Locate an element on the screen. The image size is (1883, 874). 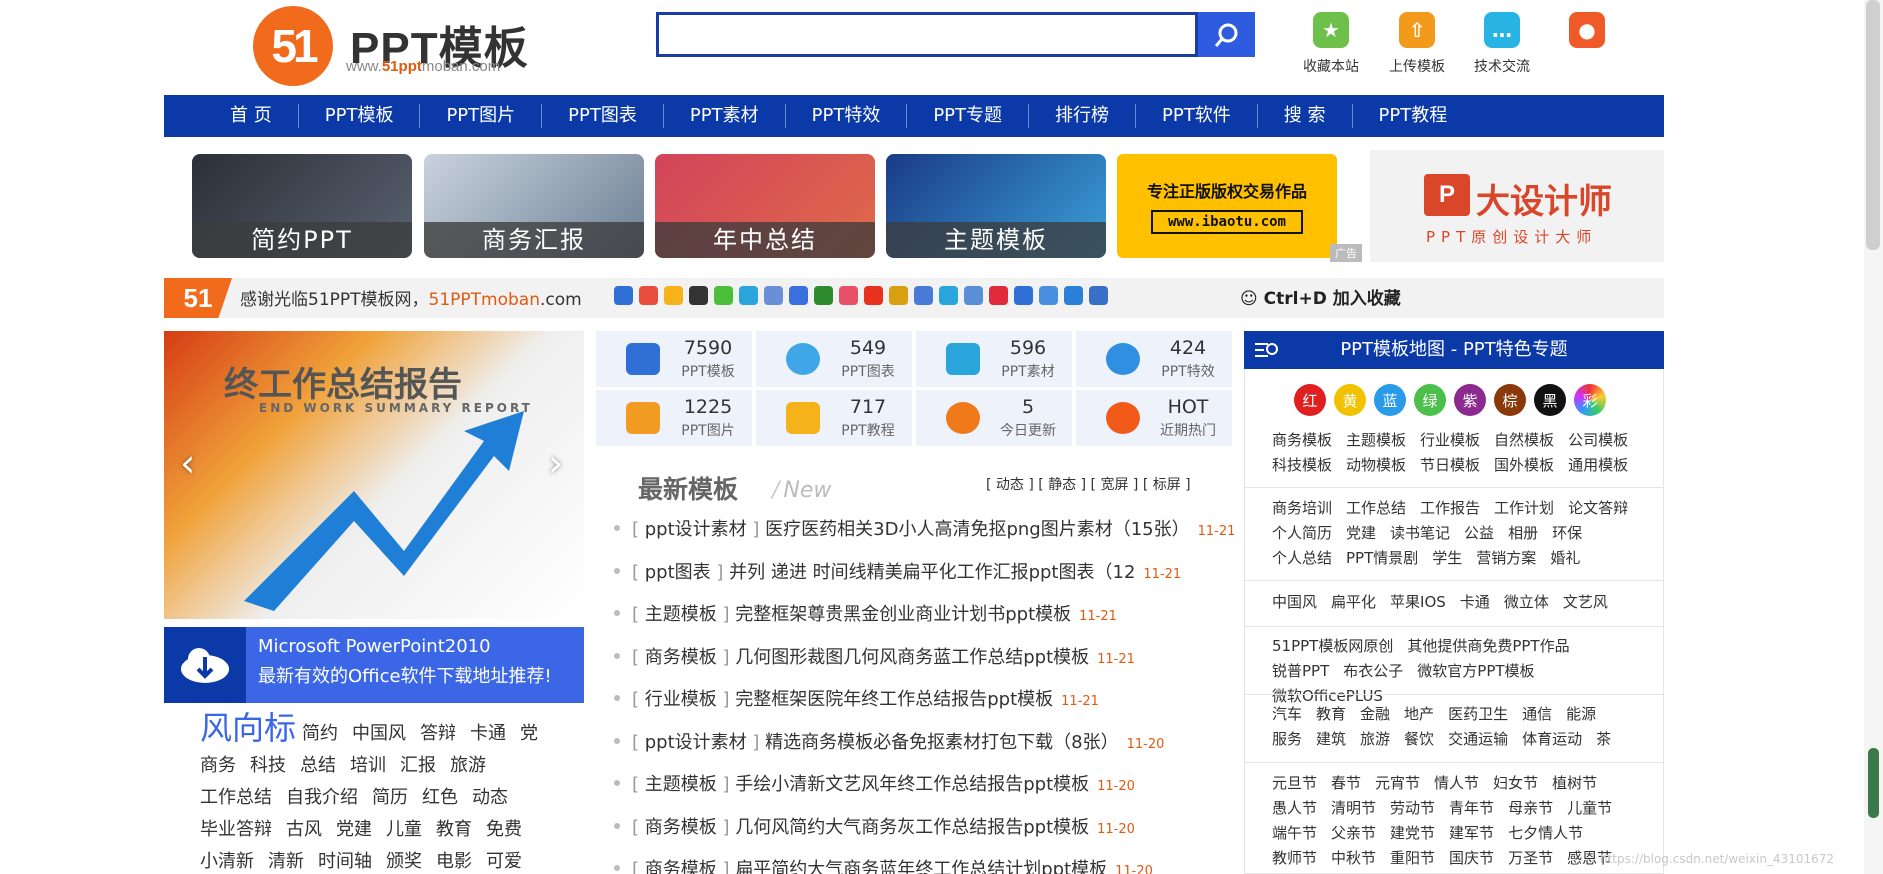
sidebar-link: 学生 is located at coordinates (1447, 558).